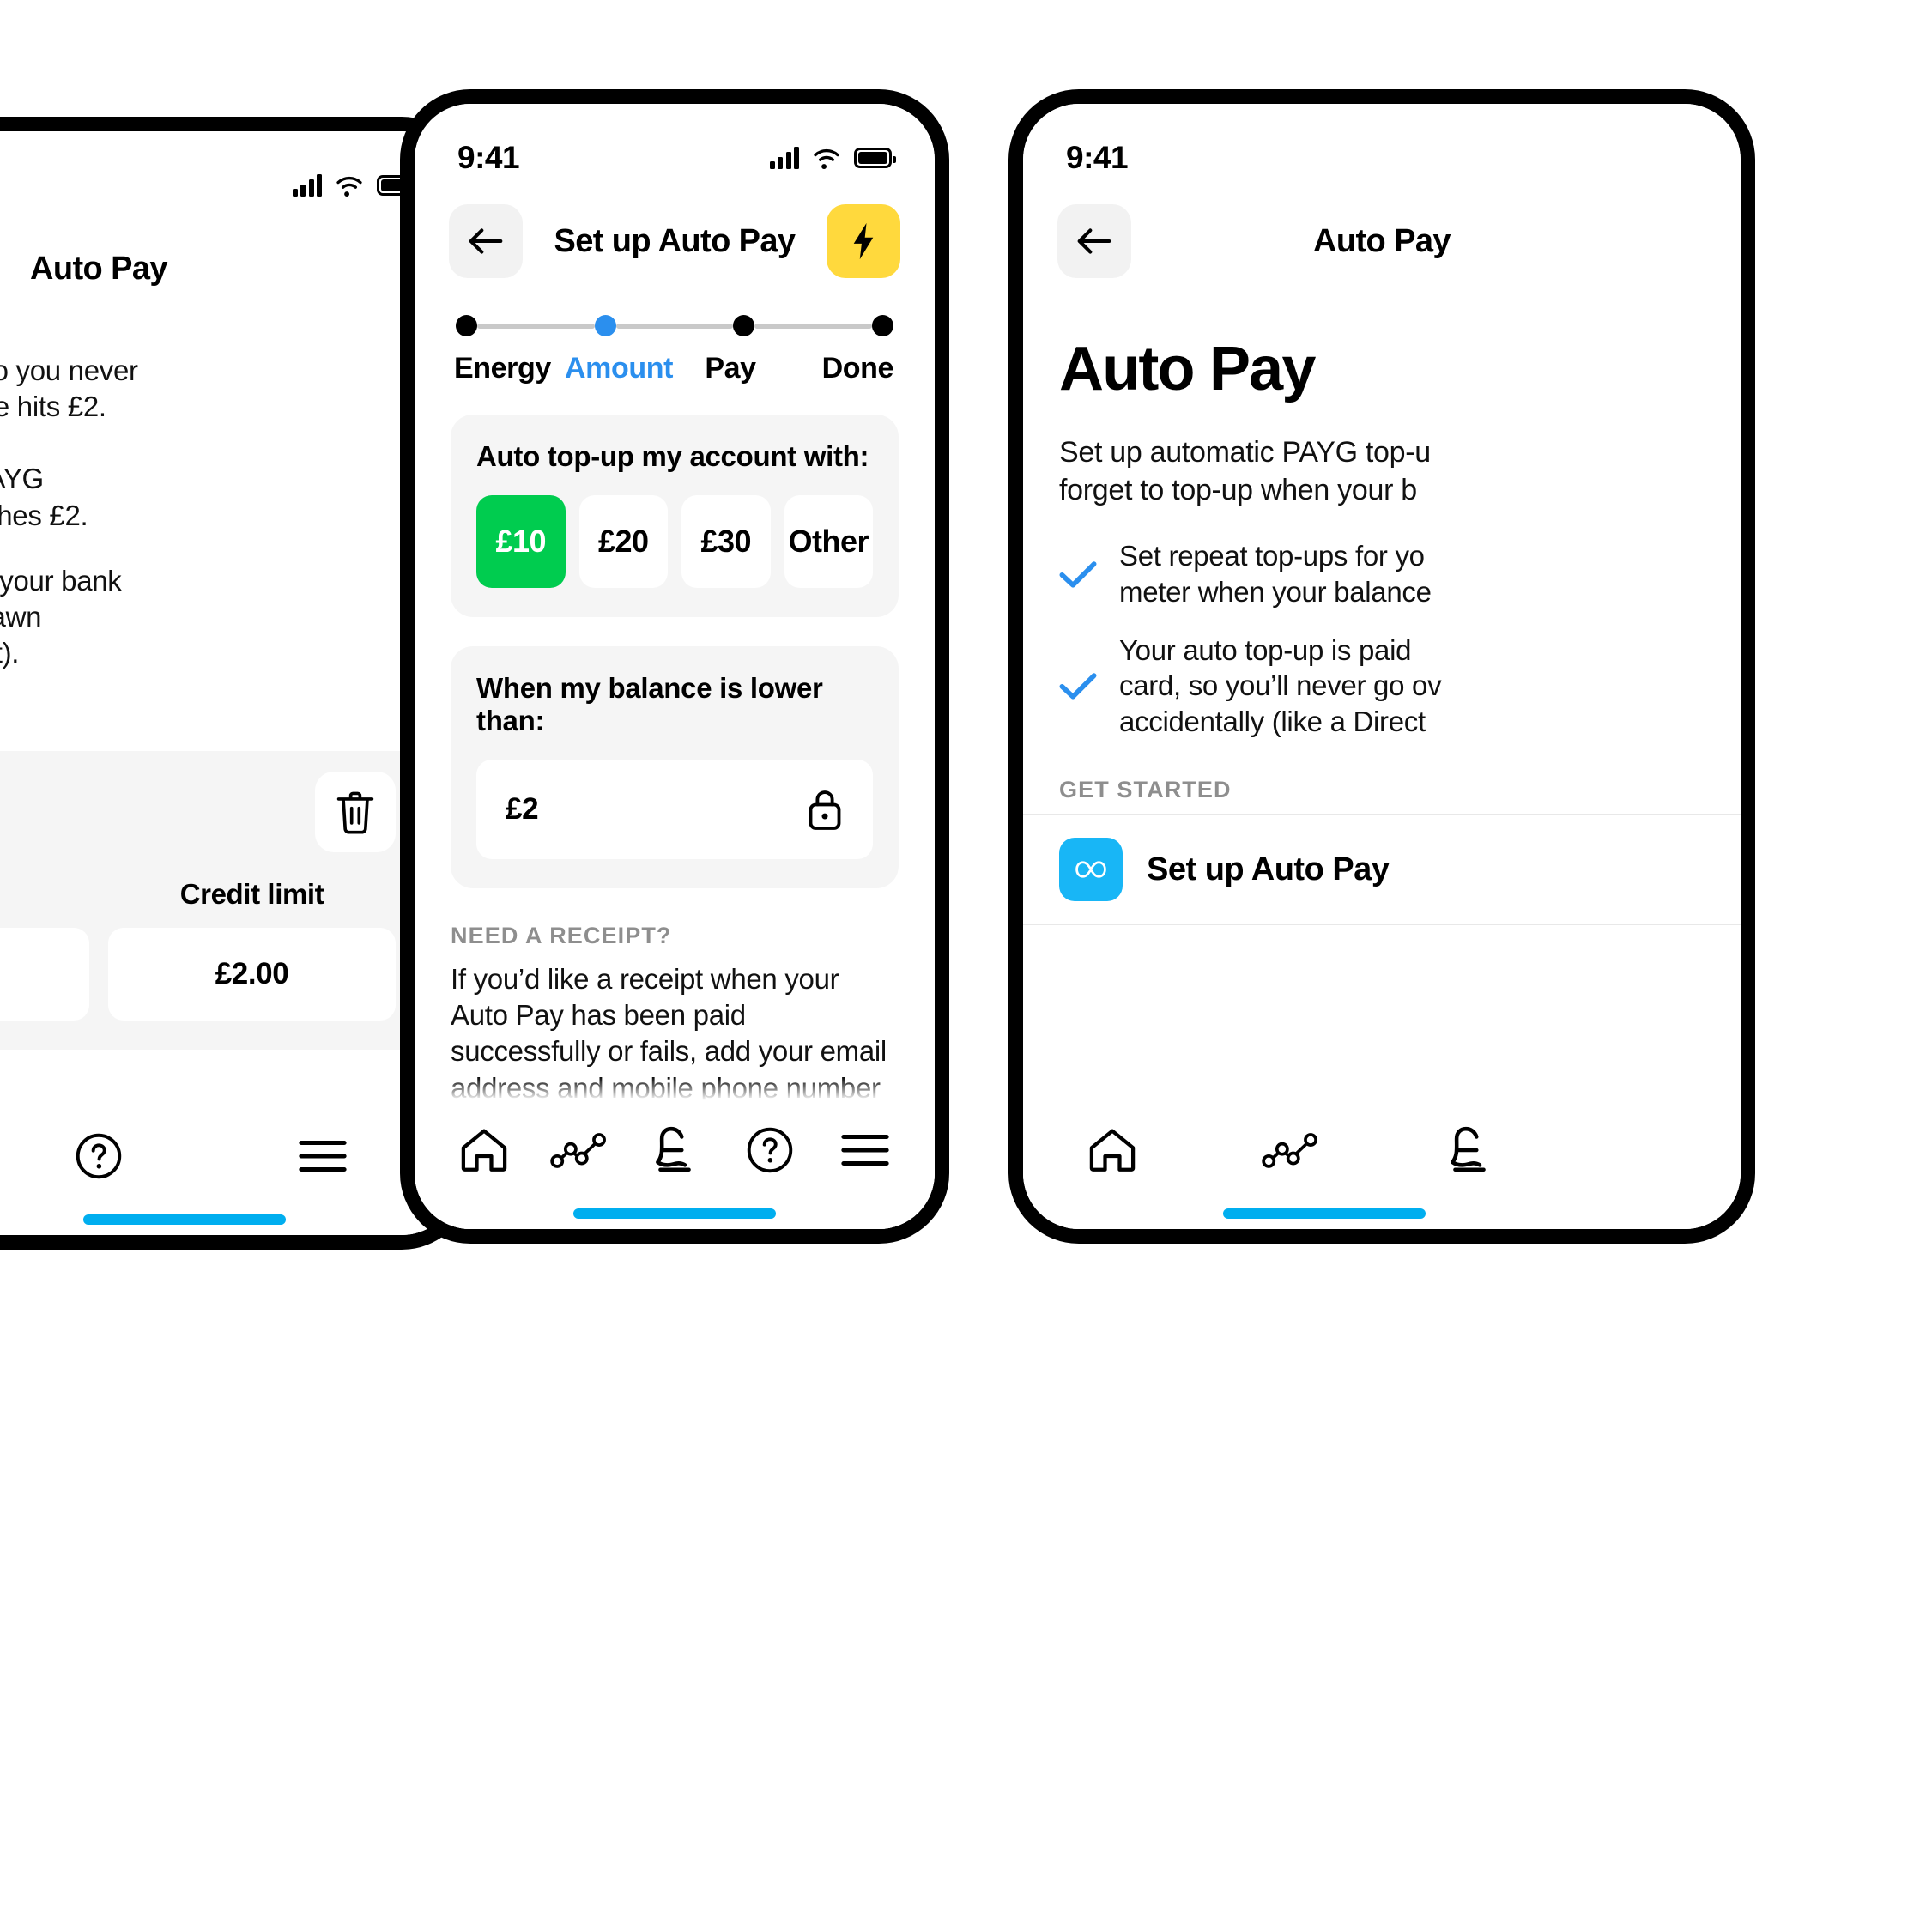 The width and height of the screenshot is (1932, 1932). What do you see at coordinates (229, 171) in the screenshot?
I see `left-status-bar` at bounding box center [229, 171].